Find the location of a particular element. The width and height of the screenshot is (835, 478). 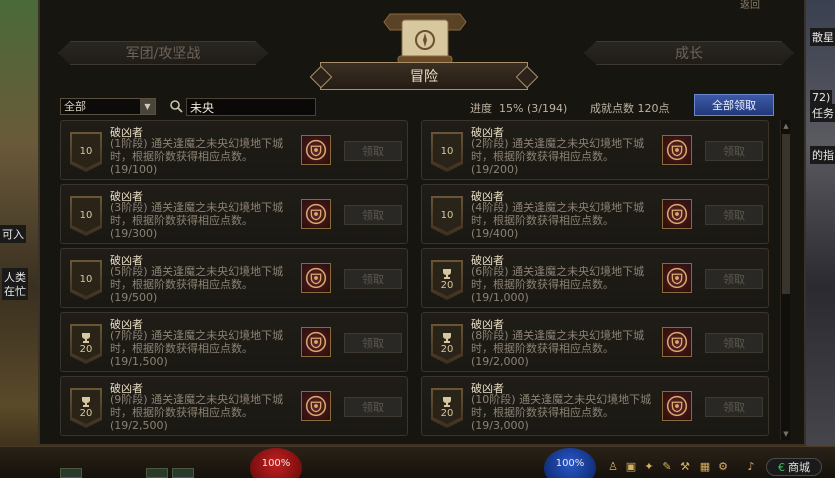

card-desc-text: (7阶段) 通关逢魔之未央幻境地下城时，根据阶数获得相应点数。 is located at coordinates (197, 342).